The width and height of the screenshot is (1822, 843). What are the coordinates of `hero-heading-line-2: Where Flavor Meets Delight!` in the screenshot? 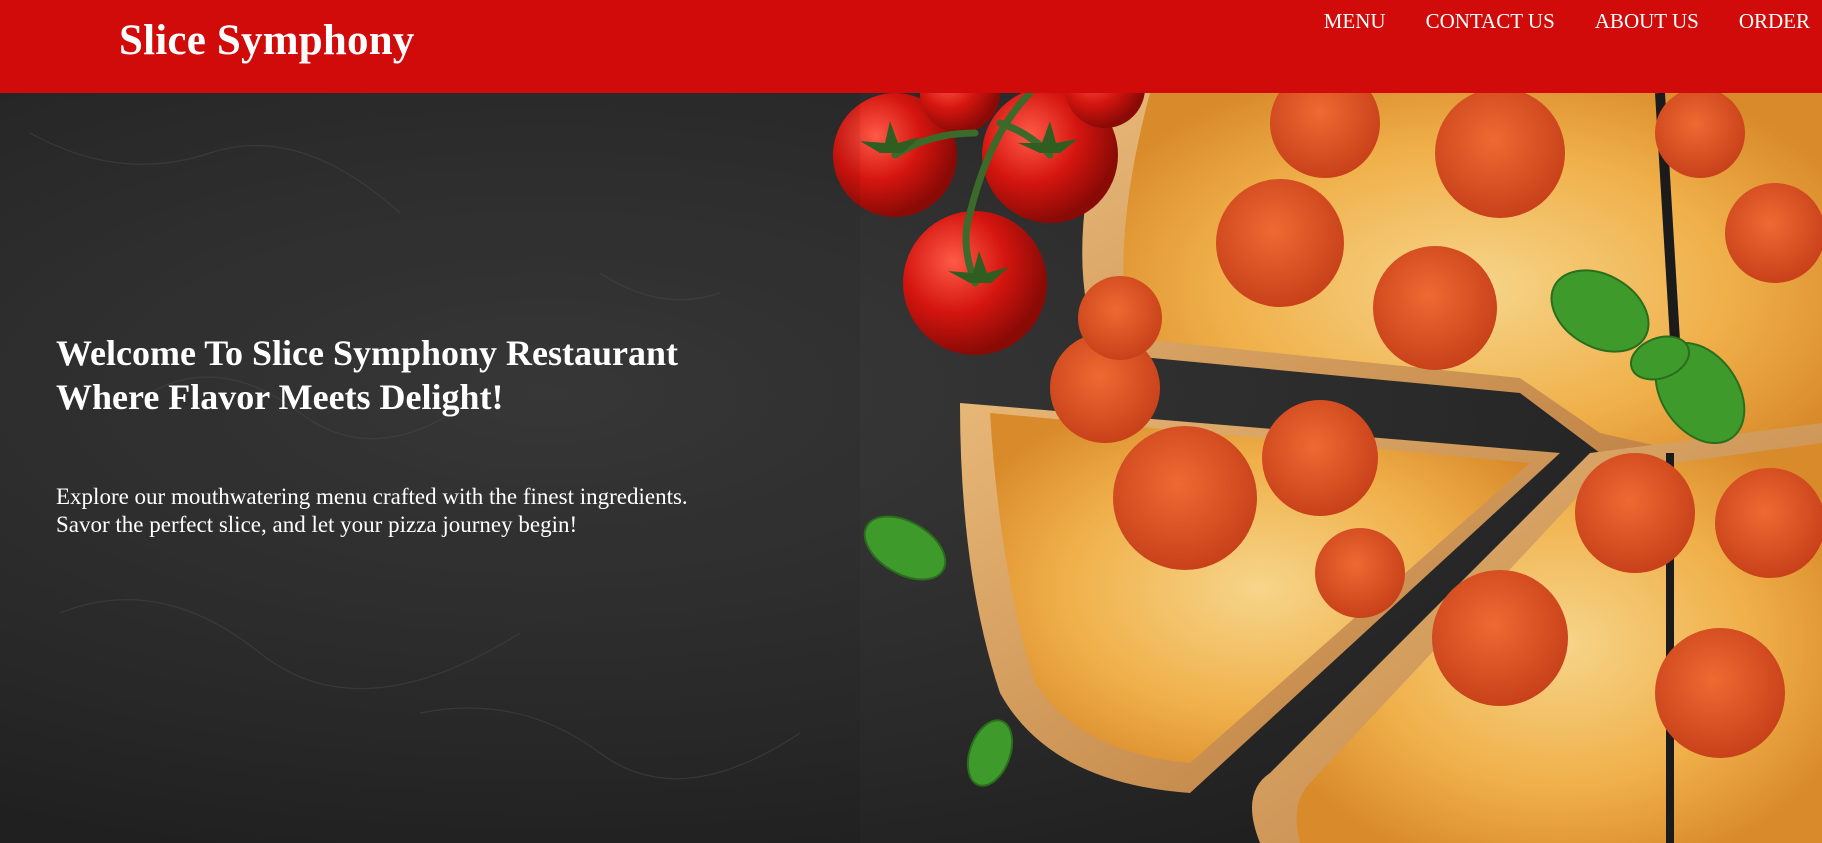 It's located at (280, 397).